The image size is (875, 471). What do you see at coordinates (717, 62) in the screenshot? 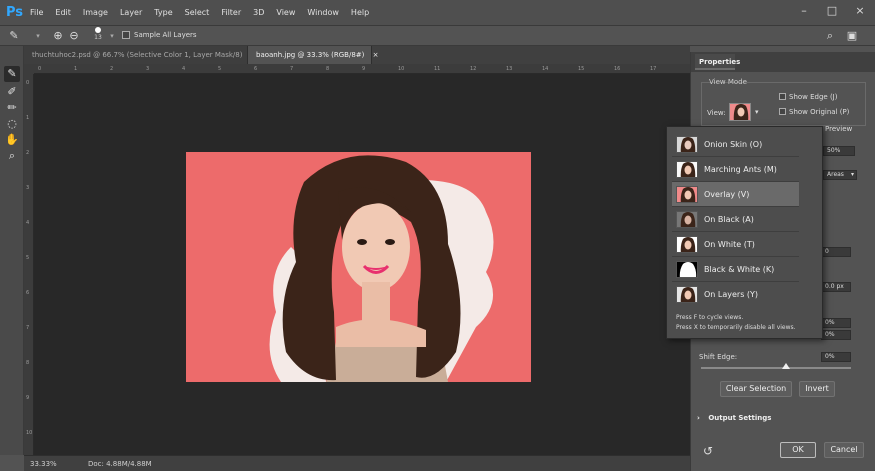
I see `tab-properties: Properties` at bounding box center [717, 62].